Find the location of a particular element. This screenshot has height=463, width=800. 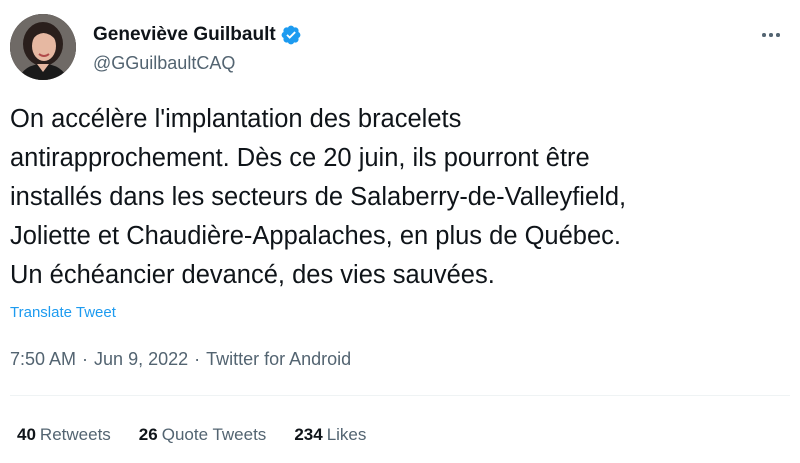

likes-label: Likes is located at coordinates (346, 434).